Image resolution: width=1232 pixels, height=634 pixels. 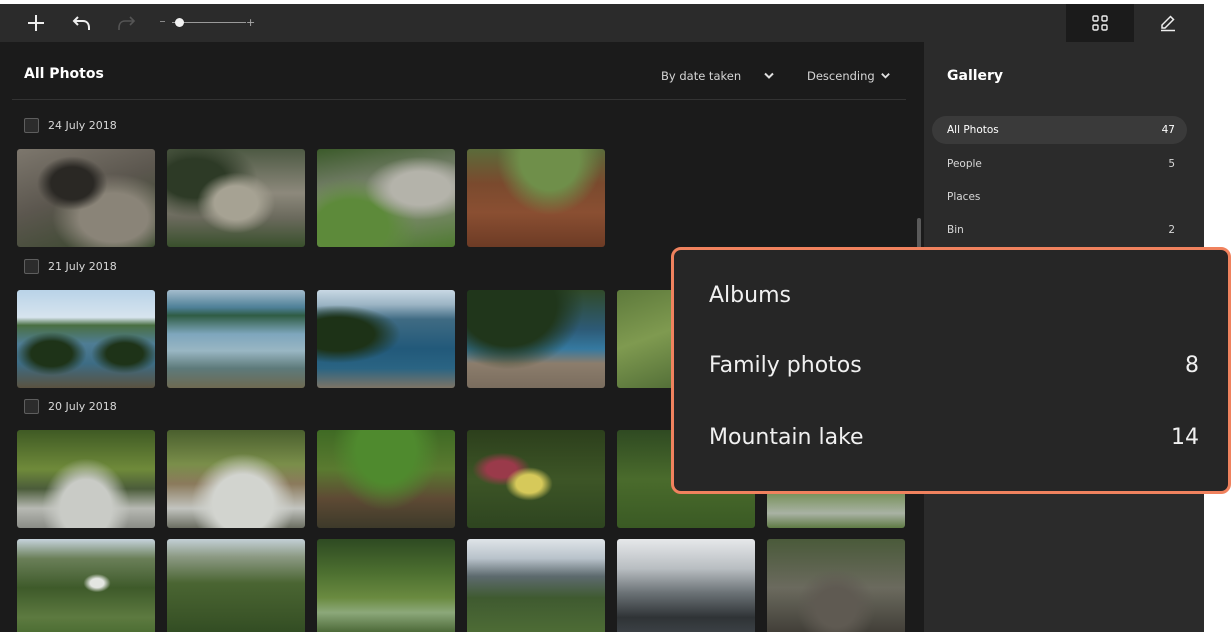 What do you see at coordinates (179, 22) in the screenshot?
I see `zoom-handle` at bounding box center [179, 22].